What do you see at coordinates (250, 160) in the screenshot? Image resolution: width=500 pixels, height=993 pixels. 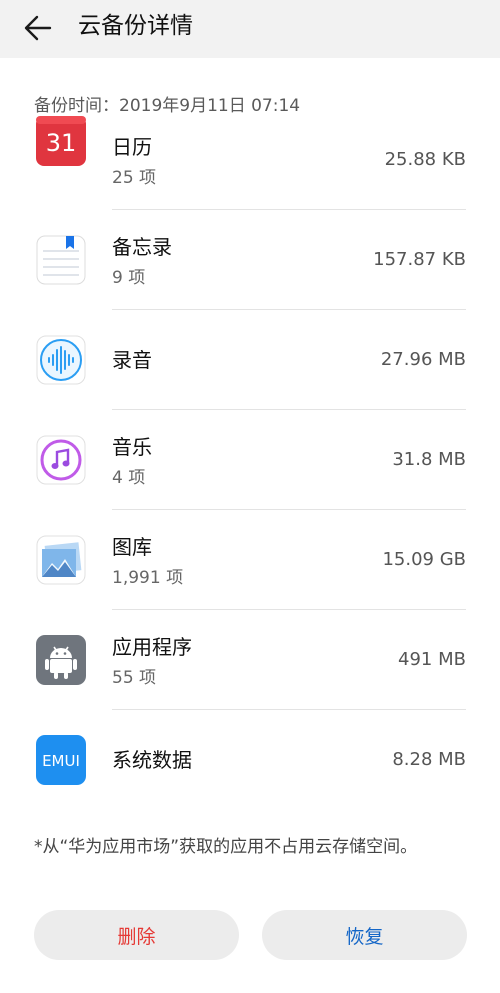 I see `list-item-calendar: 31 日历 25 项 25.88 KB` at bounding box center [250, 160].